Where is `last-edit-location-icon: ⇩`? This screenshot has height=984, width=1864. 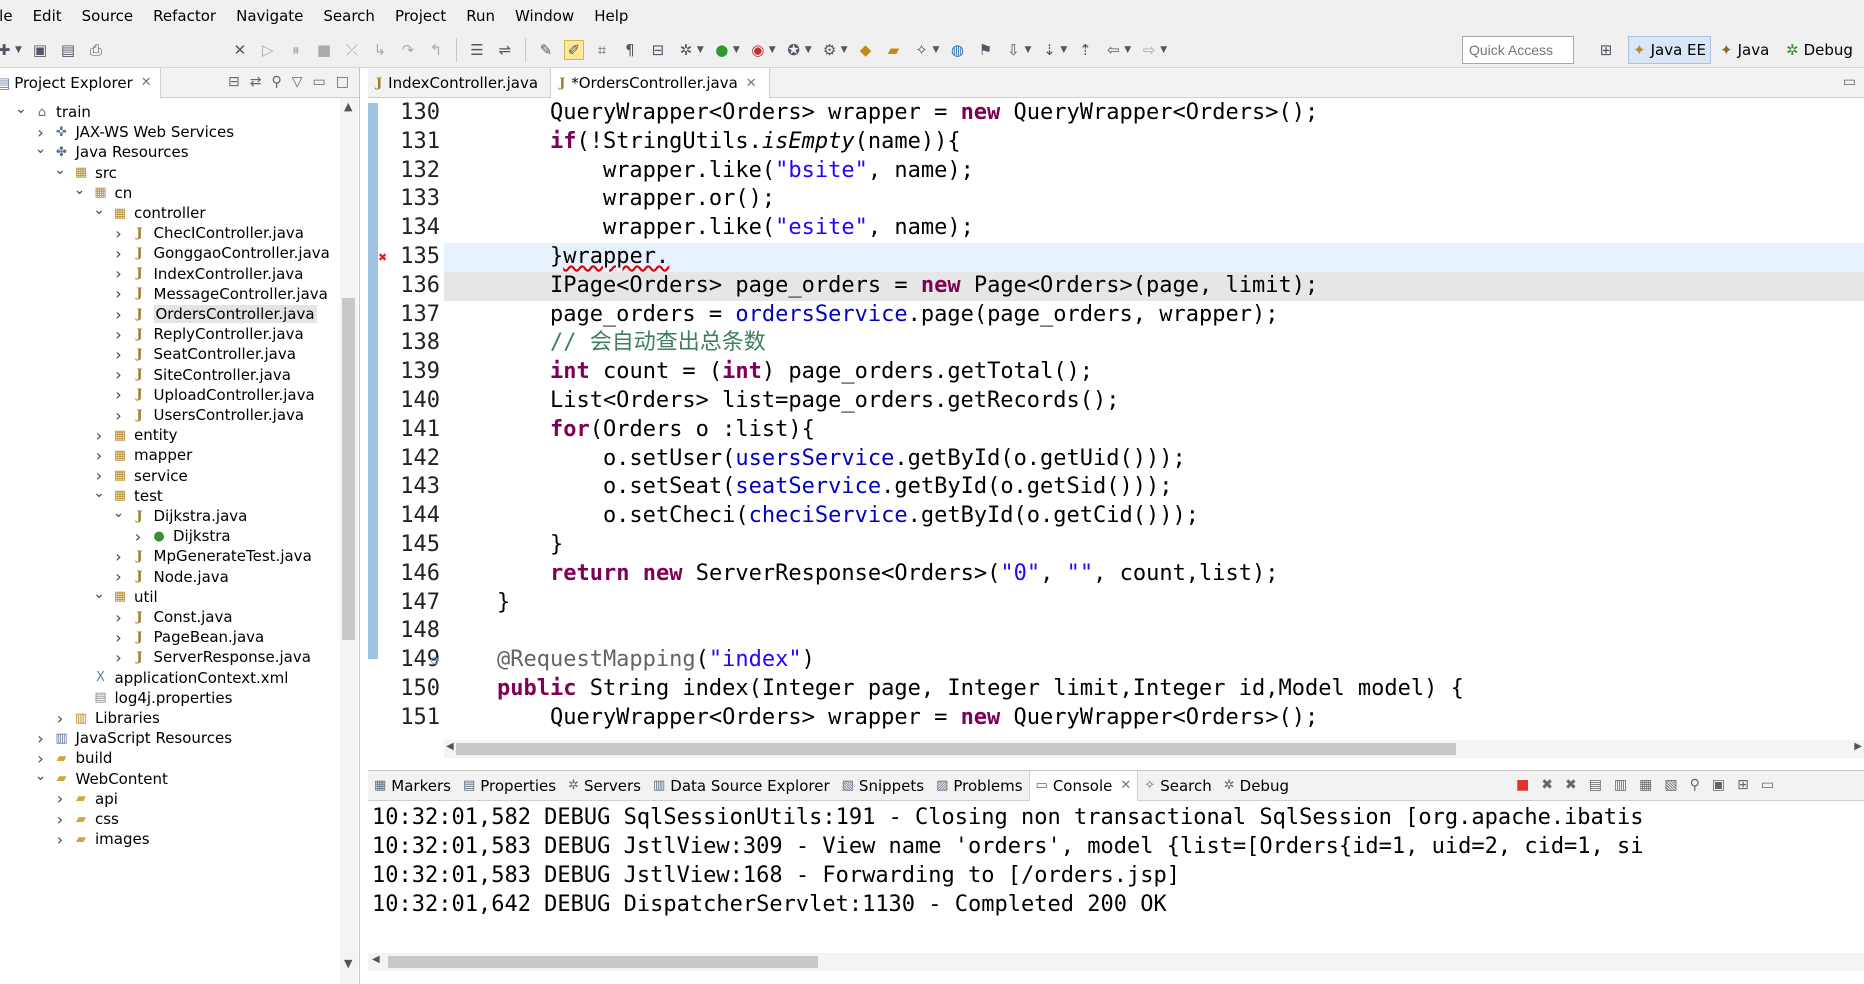
last-edit-location-icon: ⇩ is located at coordinates (1013, 50).